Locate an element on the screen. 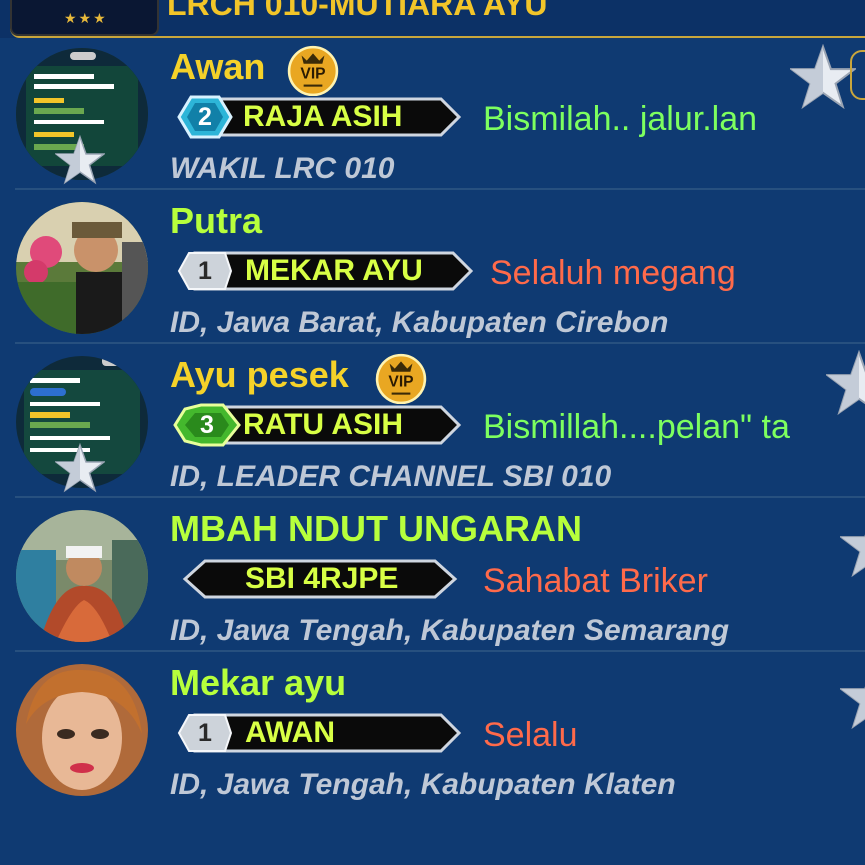  member-message: Sahabat Briker is located at coordinates (595, 581).